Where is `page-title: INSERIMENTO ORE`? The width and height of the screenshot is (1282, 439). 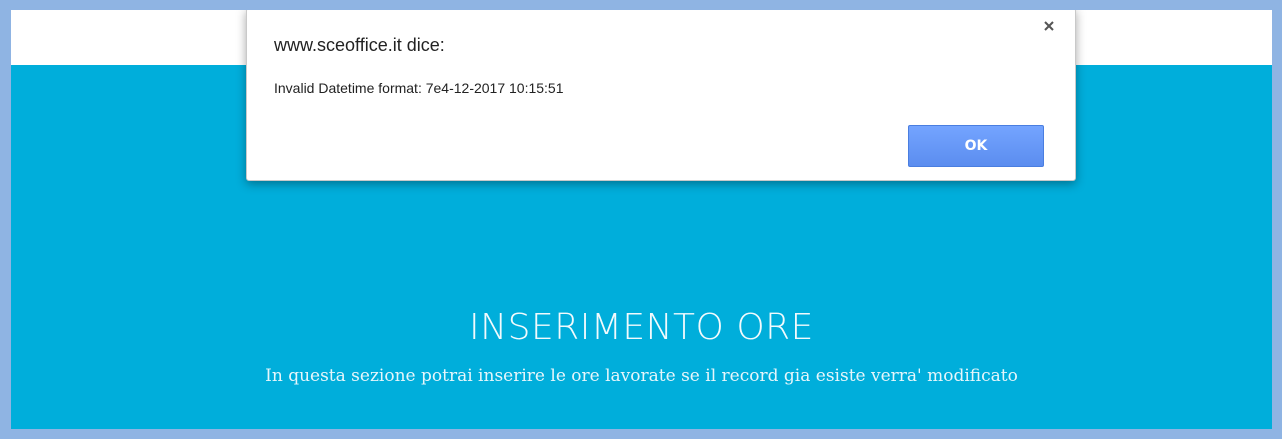
page-title: INSERIMENTO ORE is located at coordinates (641, 327).